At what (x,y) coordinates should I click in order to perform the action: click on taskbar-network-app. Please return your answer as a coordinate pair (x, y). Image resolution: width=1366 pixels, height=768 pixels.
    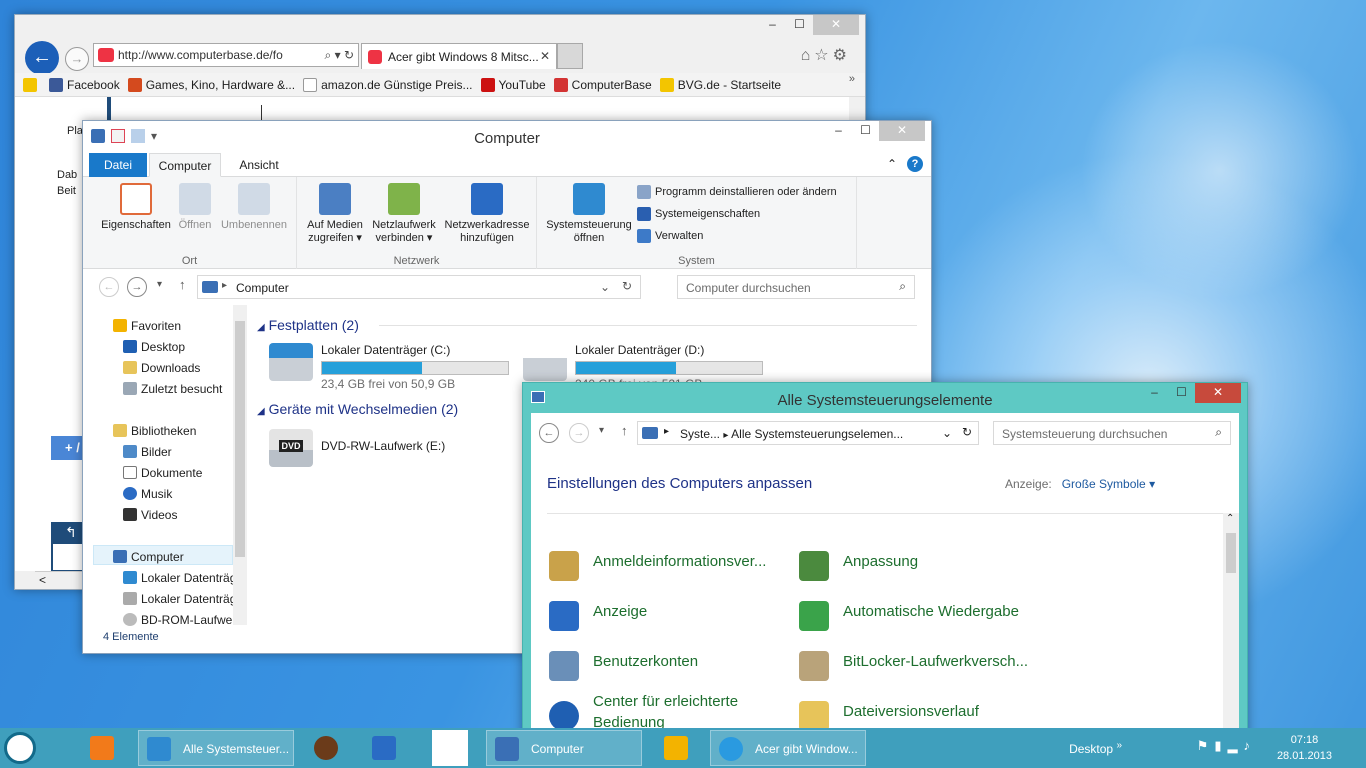
    Looking at the image, I should click on (386, 748).